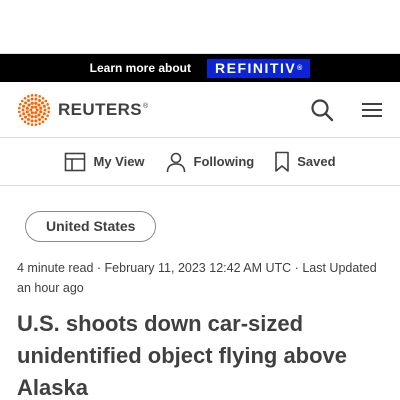 The width and height of the screenshot is (400, 400). I want to click on top-ad-space, so click(200, 27).